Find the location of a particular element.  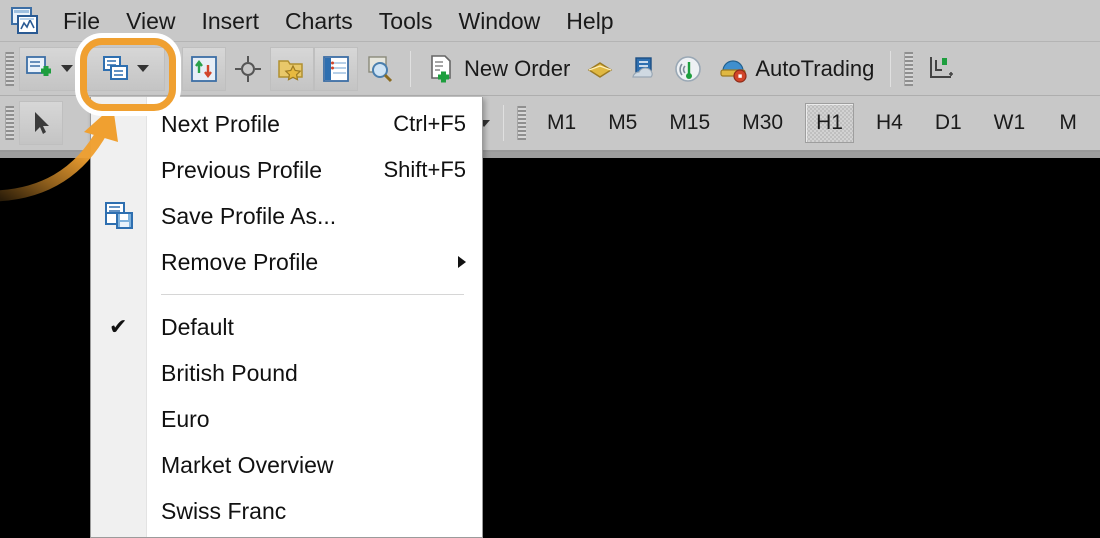

menu-item-profile-euro: Euro is located at coordinates (286, 419).